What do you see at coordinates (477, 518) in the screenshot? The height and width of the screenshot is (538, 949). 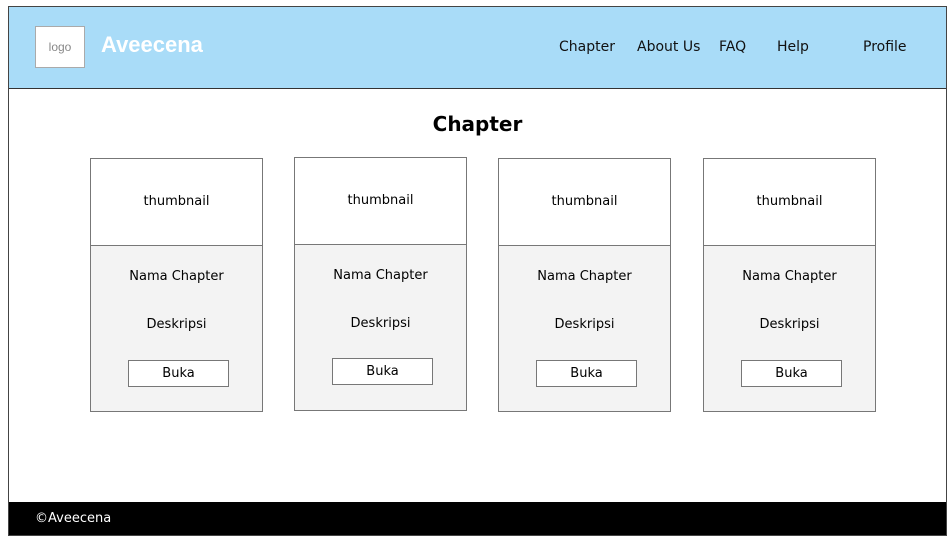 I see `footer: ©Aveecena` at bounding box center [477, 518].